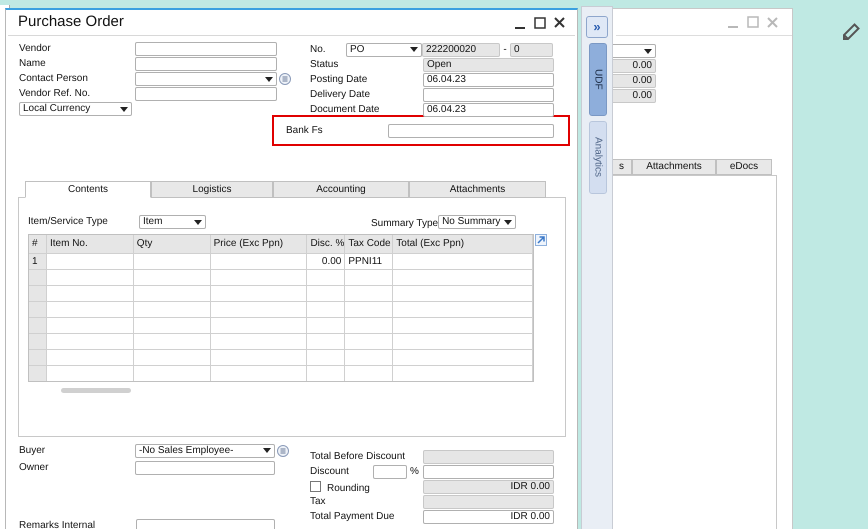 Image resolution: width=868 pixels, height=529 pixels. I want to click on expand-button: », so click(597, 27).